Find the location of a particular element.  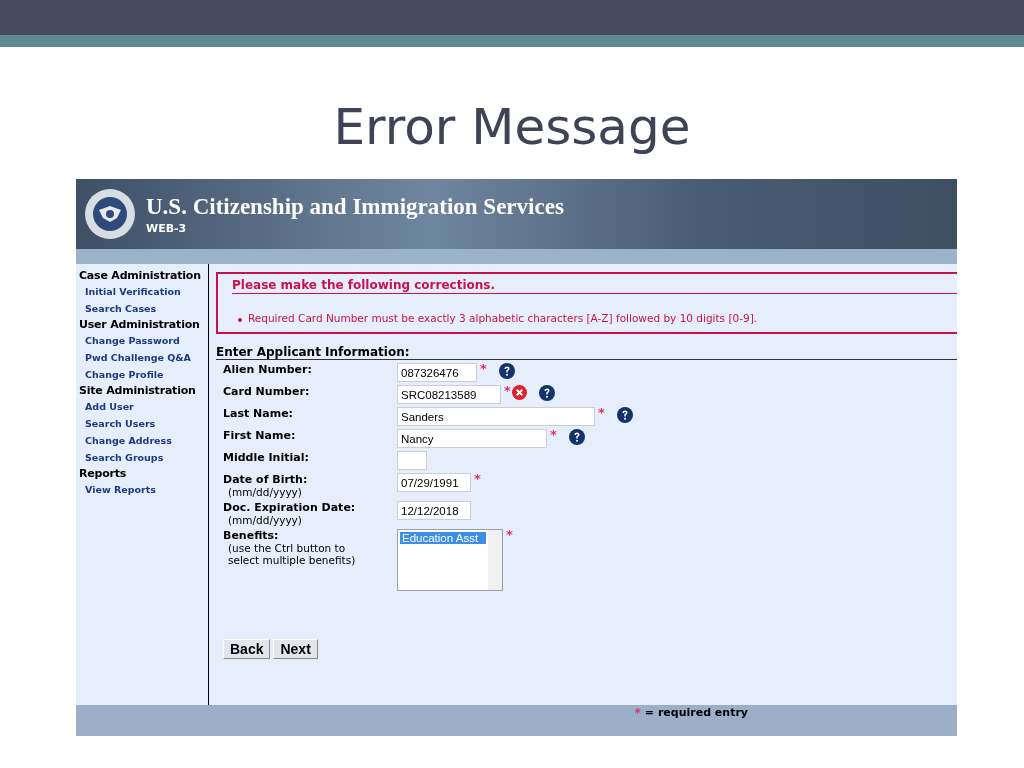

sidebar-heading: Case Administration is located at coordinates (140, 275).